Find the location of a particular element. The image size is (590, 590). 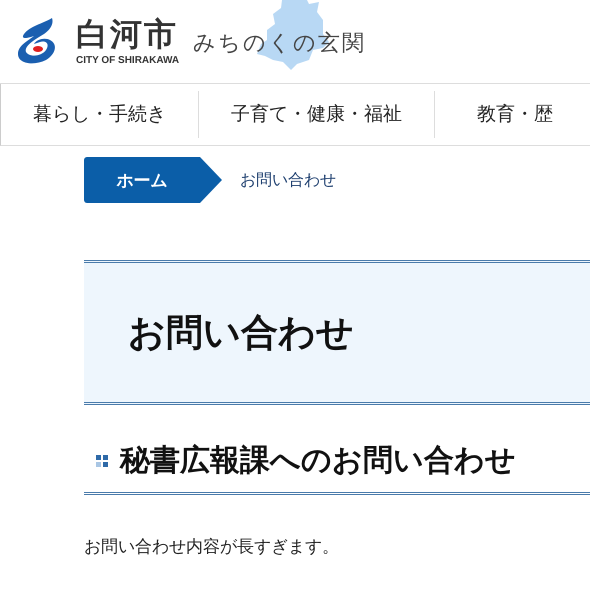

home-link: ホーム is located at coordinates (153, 180).